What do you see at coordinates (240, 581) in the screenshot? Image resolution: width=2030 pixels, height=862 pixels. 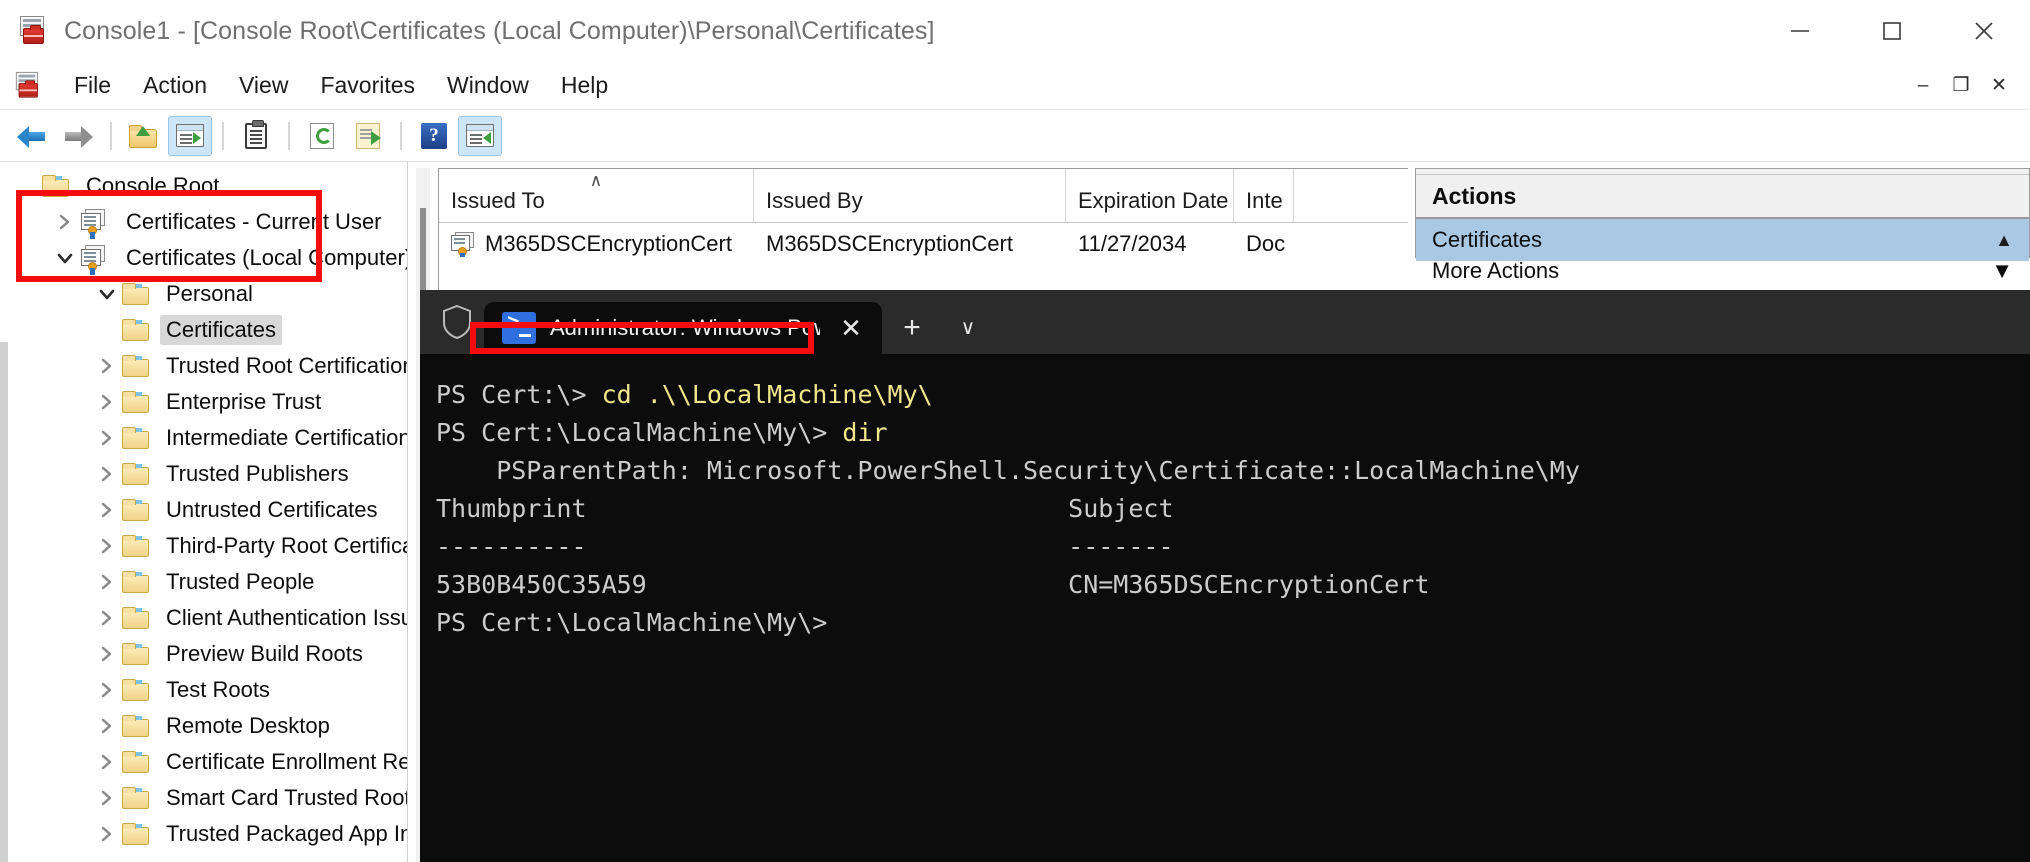 I see `tree-node-label: Trusted People` at bounding box center [240, 581].